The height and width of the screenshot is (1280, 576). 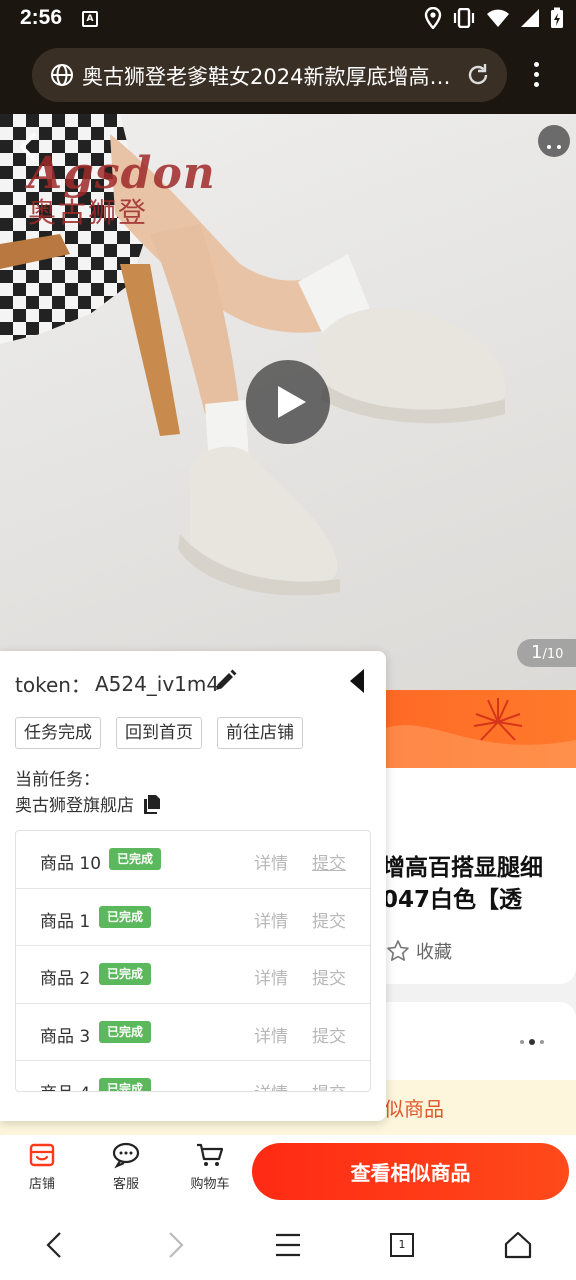 I want to click on page-title-in-address-bar: 奥古狮登老爹鞋女2024新款厚底增高百搭显腿细, so click(x=272, y=77).